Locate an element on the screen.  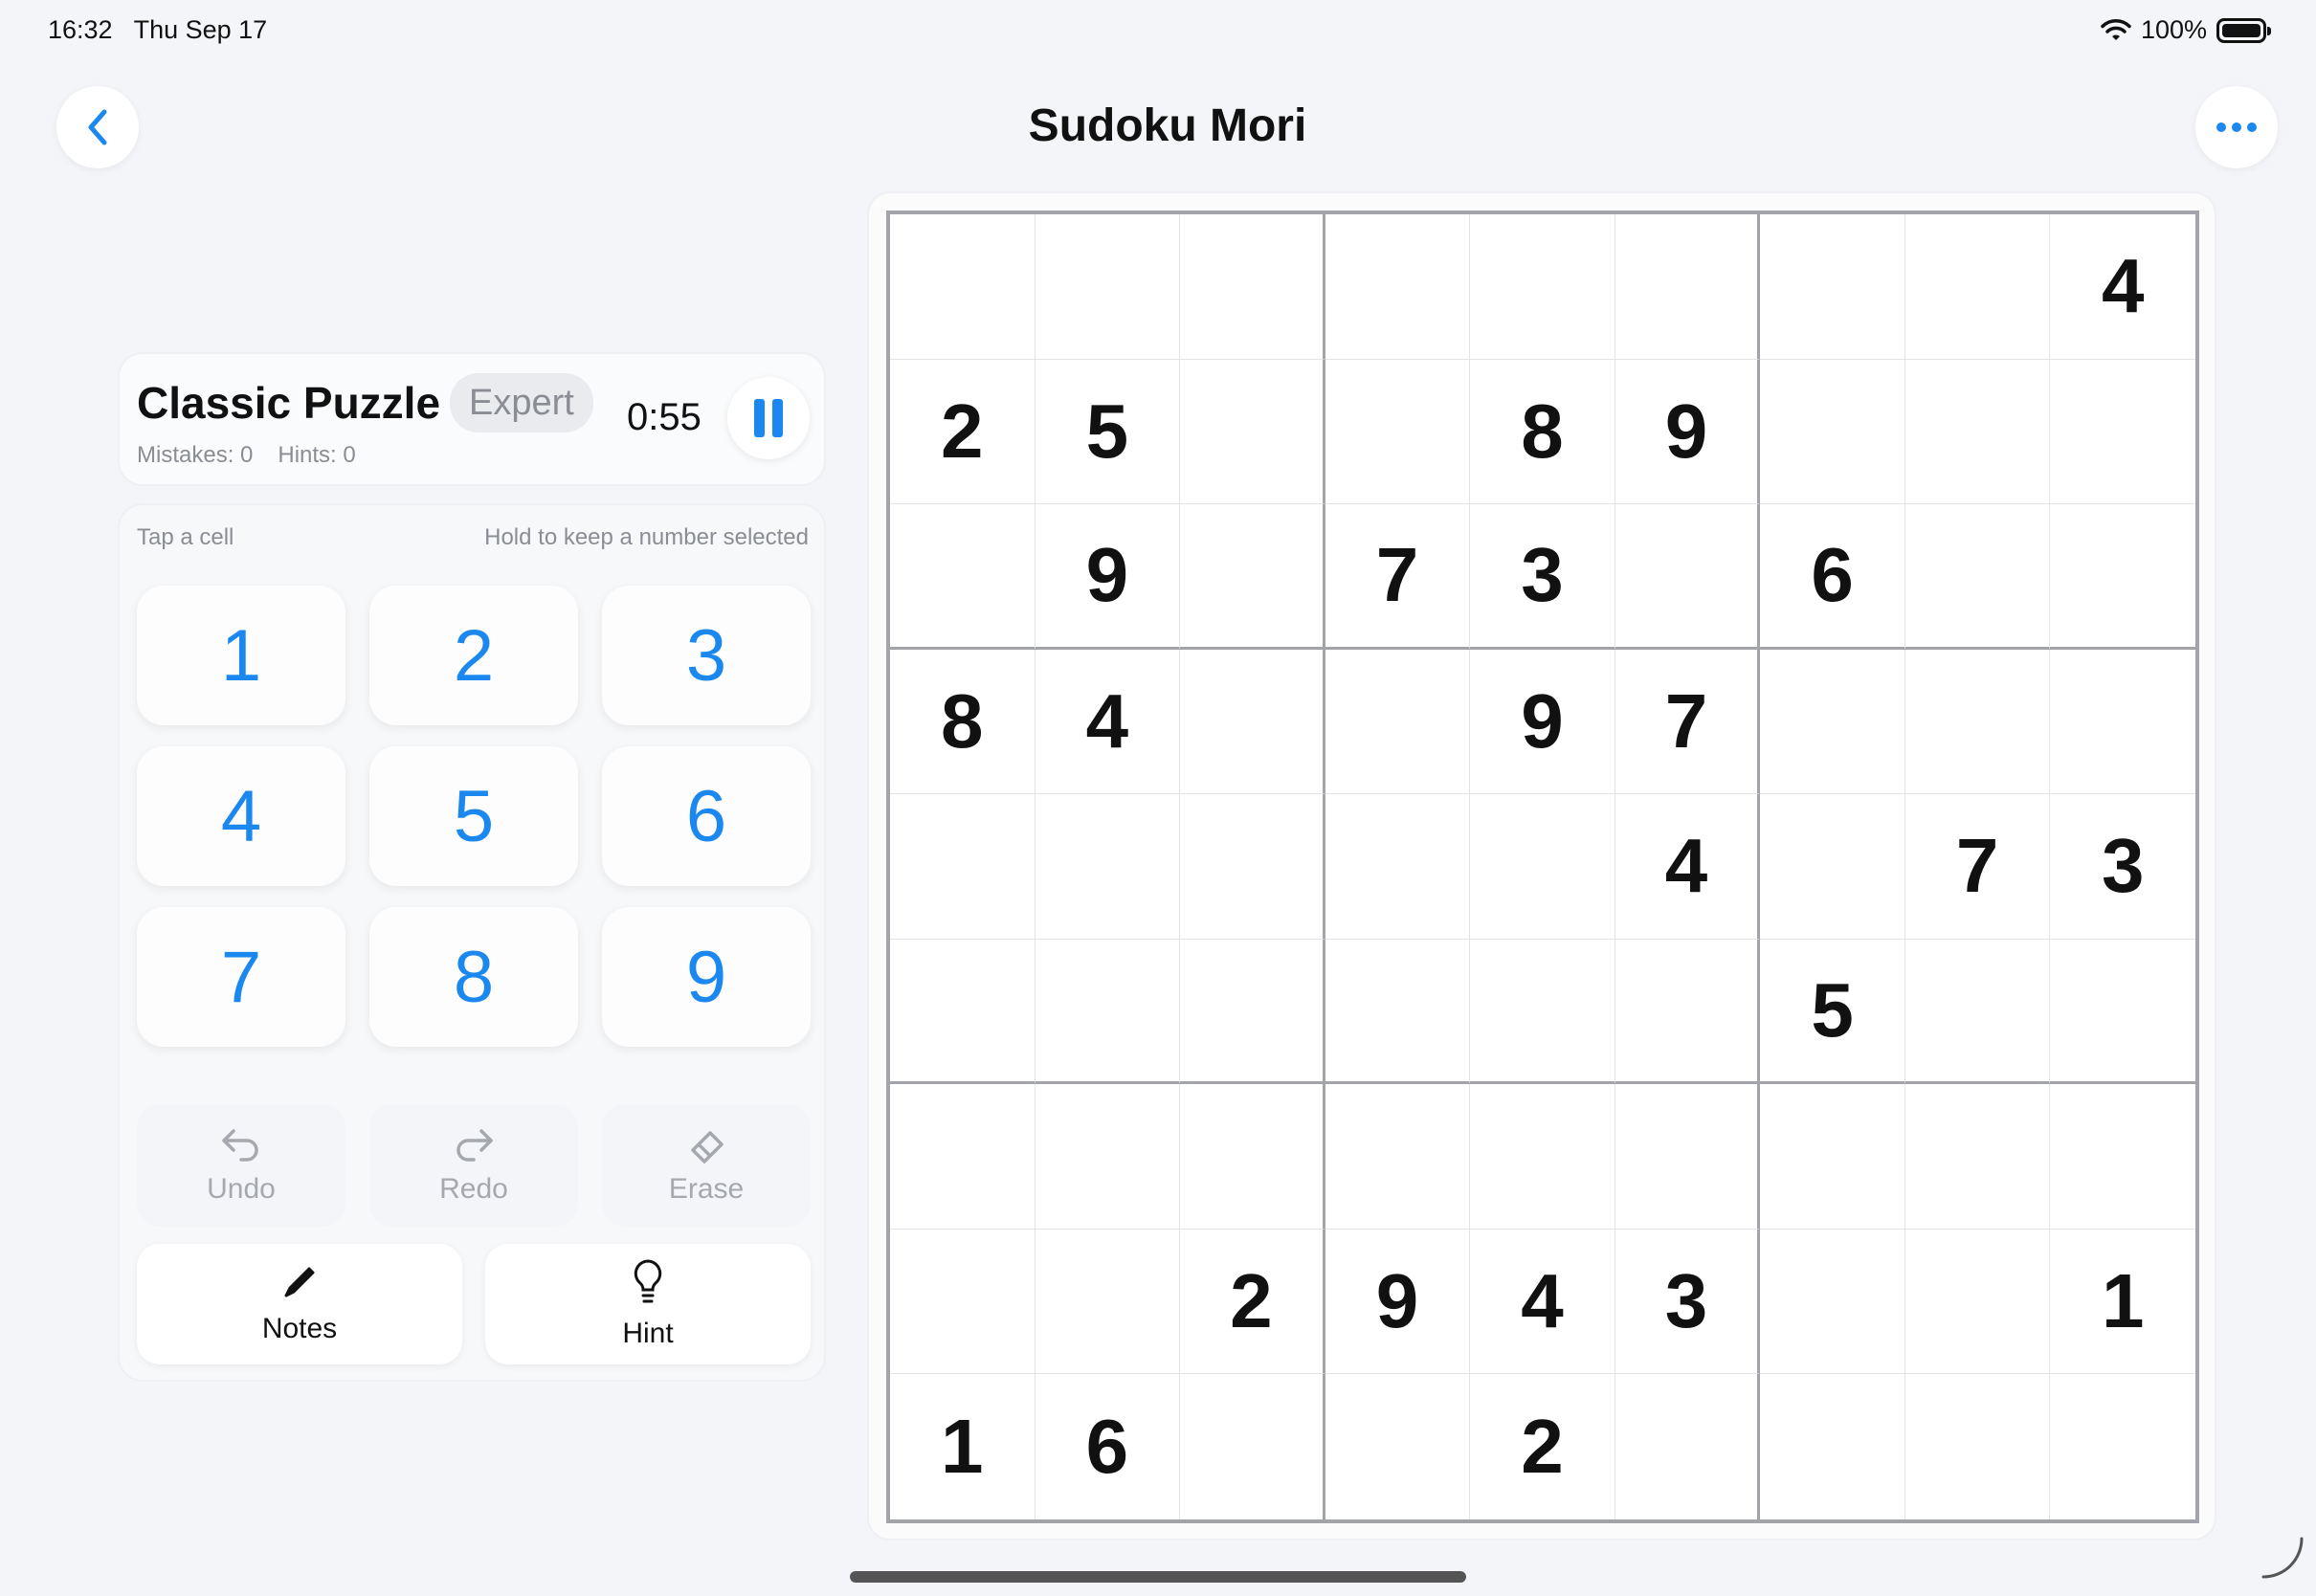
sudoku-cell-r6c6 is located at coordinates (1688, 1012).